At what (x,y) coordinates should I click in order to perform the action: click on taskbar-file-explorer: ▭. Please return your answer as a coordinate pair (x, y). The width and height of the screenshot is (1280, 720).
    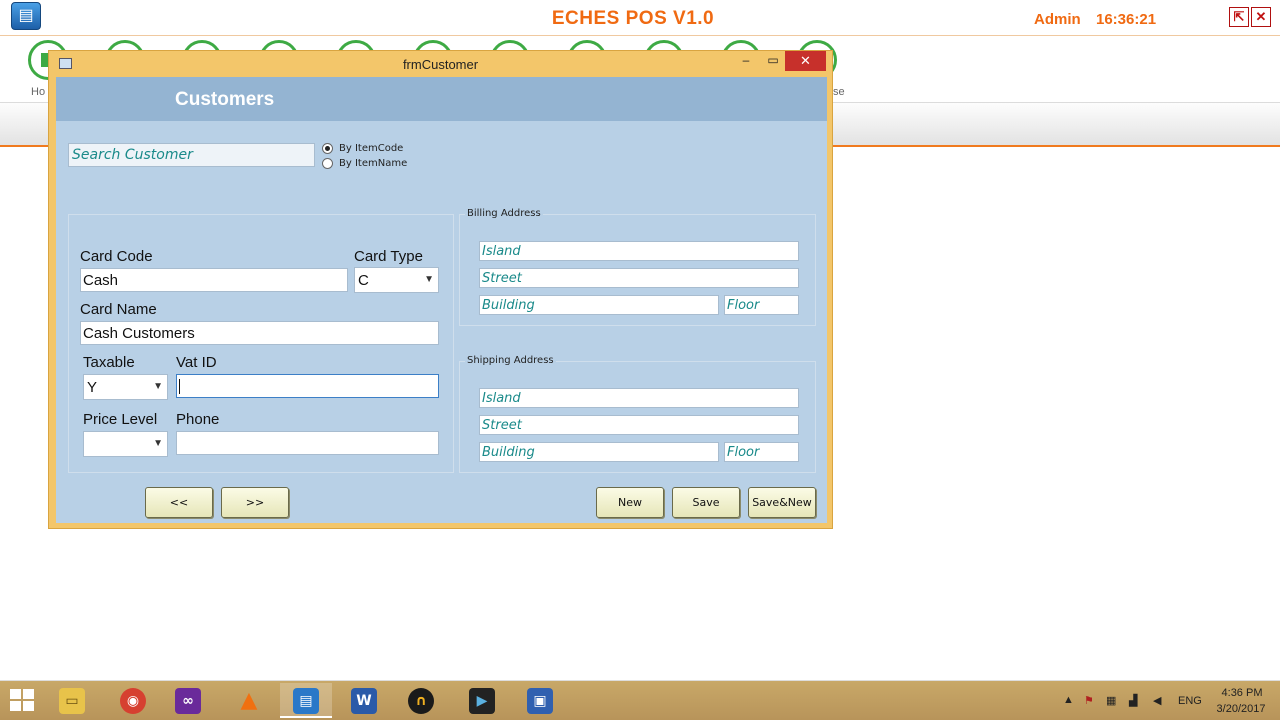
    Looking at the image, I should click on (72, 700).